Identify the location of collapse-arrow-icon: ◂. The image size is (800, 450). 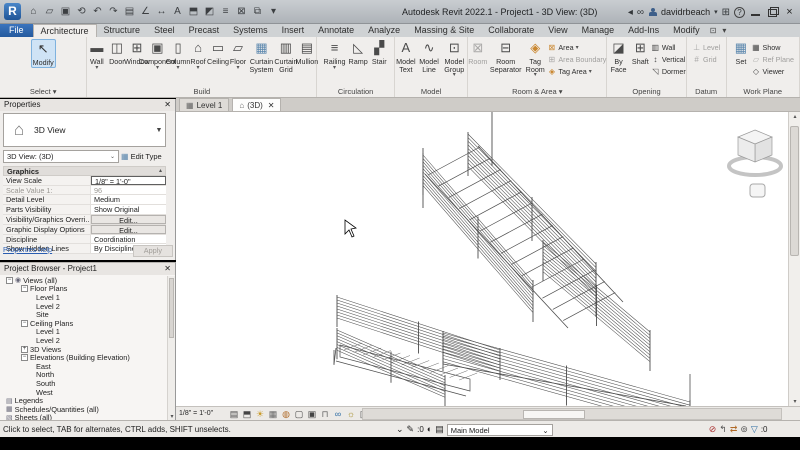
(630, 12).